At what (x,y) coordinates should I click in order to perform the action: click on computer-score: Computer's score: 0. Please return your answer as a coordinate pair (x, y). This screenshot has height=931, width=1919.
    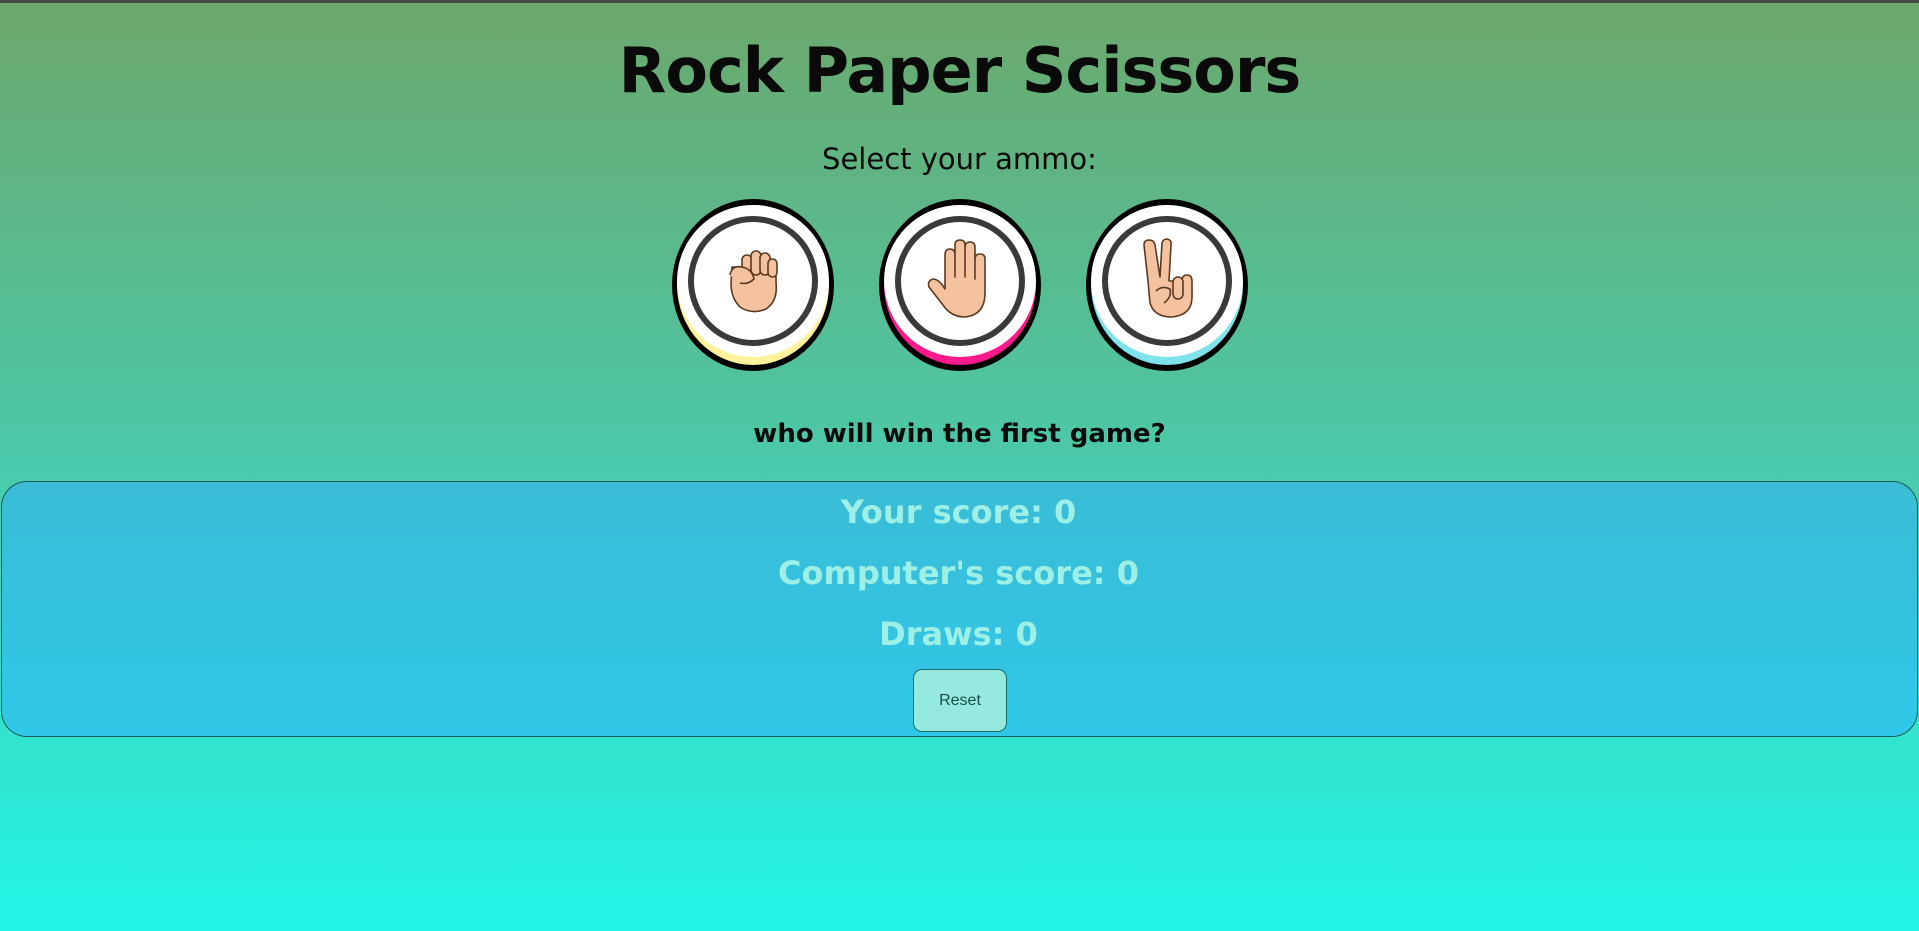
    Looking at the image, I should click on (958, 573).